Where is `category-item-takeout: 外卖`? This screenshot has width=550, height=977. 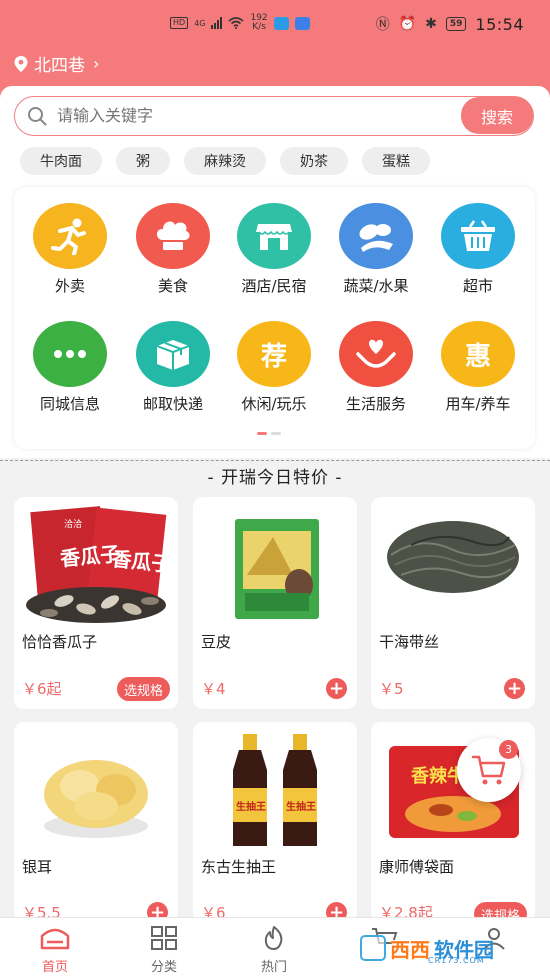 category-item-takeout: 外卖 is located at coordinates (70, 249).